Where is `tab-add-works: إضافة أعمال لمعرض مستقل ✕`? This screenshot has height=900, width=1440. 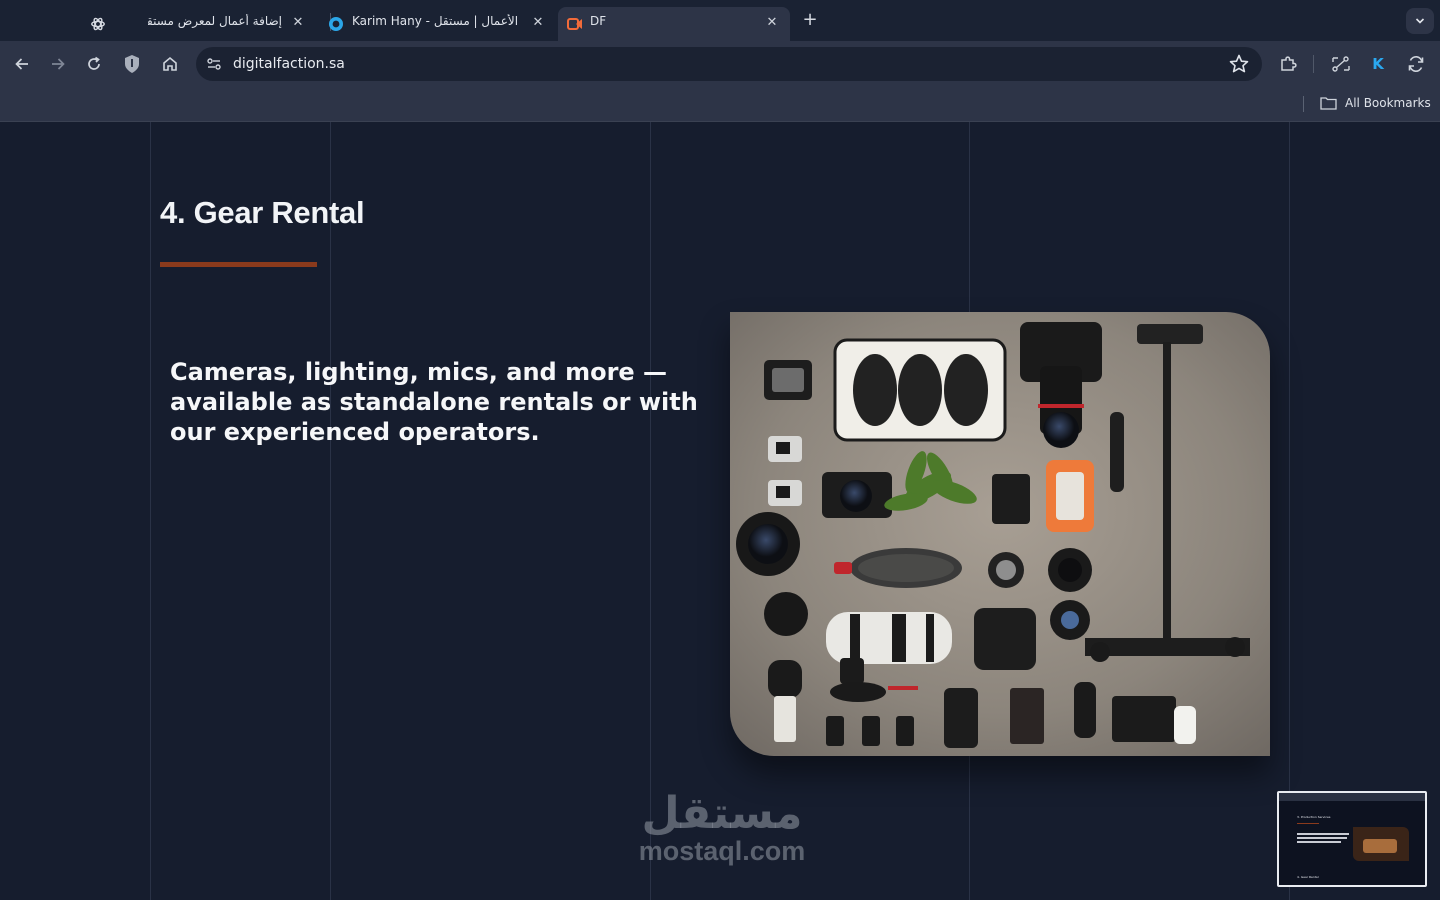 tab-add-works: إضافة أعمال لمعرض مستقل ✕ is located at coordinates (227, 24).